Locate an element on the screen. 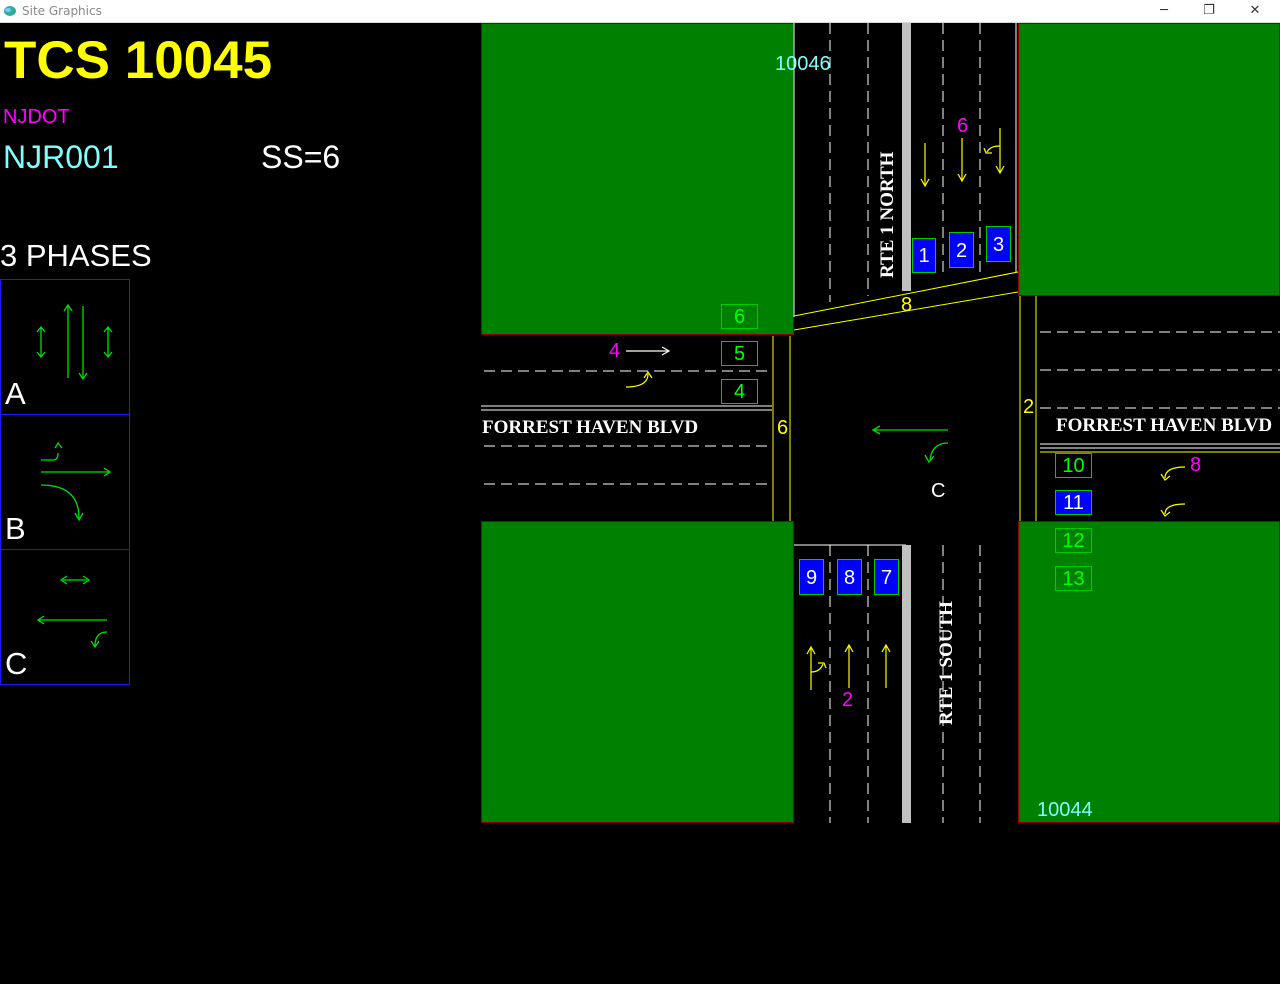 The width and height of the screenshot is (1280, 984). detector-3: 3 is located at coordinates (998, 244).